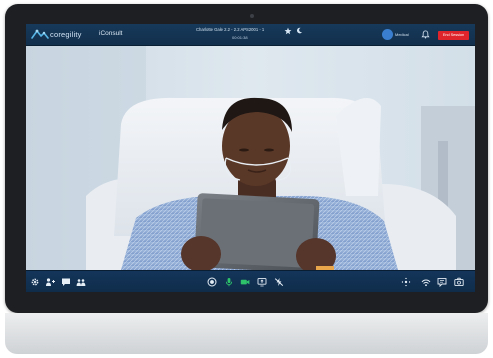  What do you see at coordinates (459, 282) in the screenshot?
I see `snapshot-icon` at bounding box center [459, 282].